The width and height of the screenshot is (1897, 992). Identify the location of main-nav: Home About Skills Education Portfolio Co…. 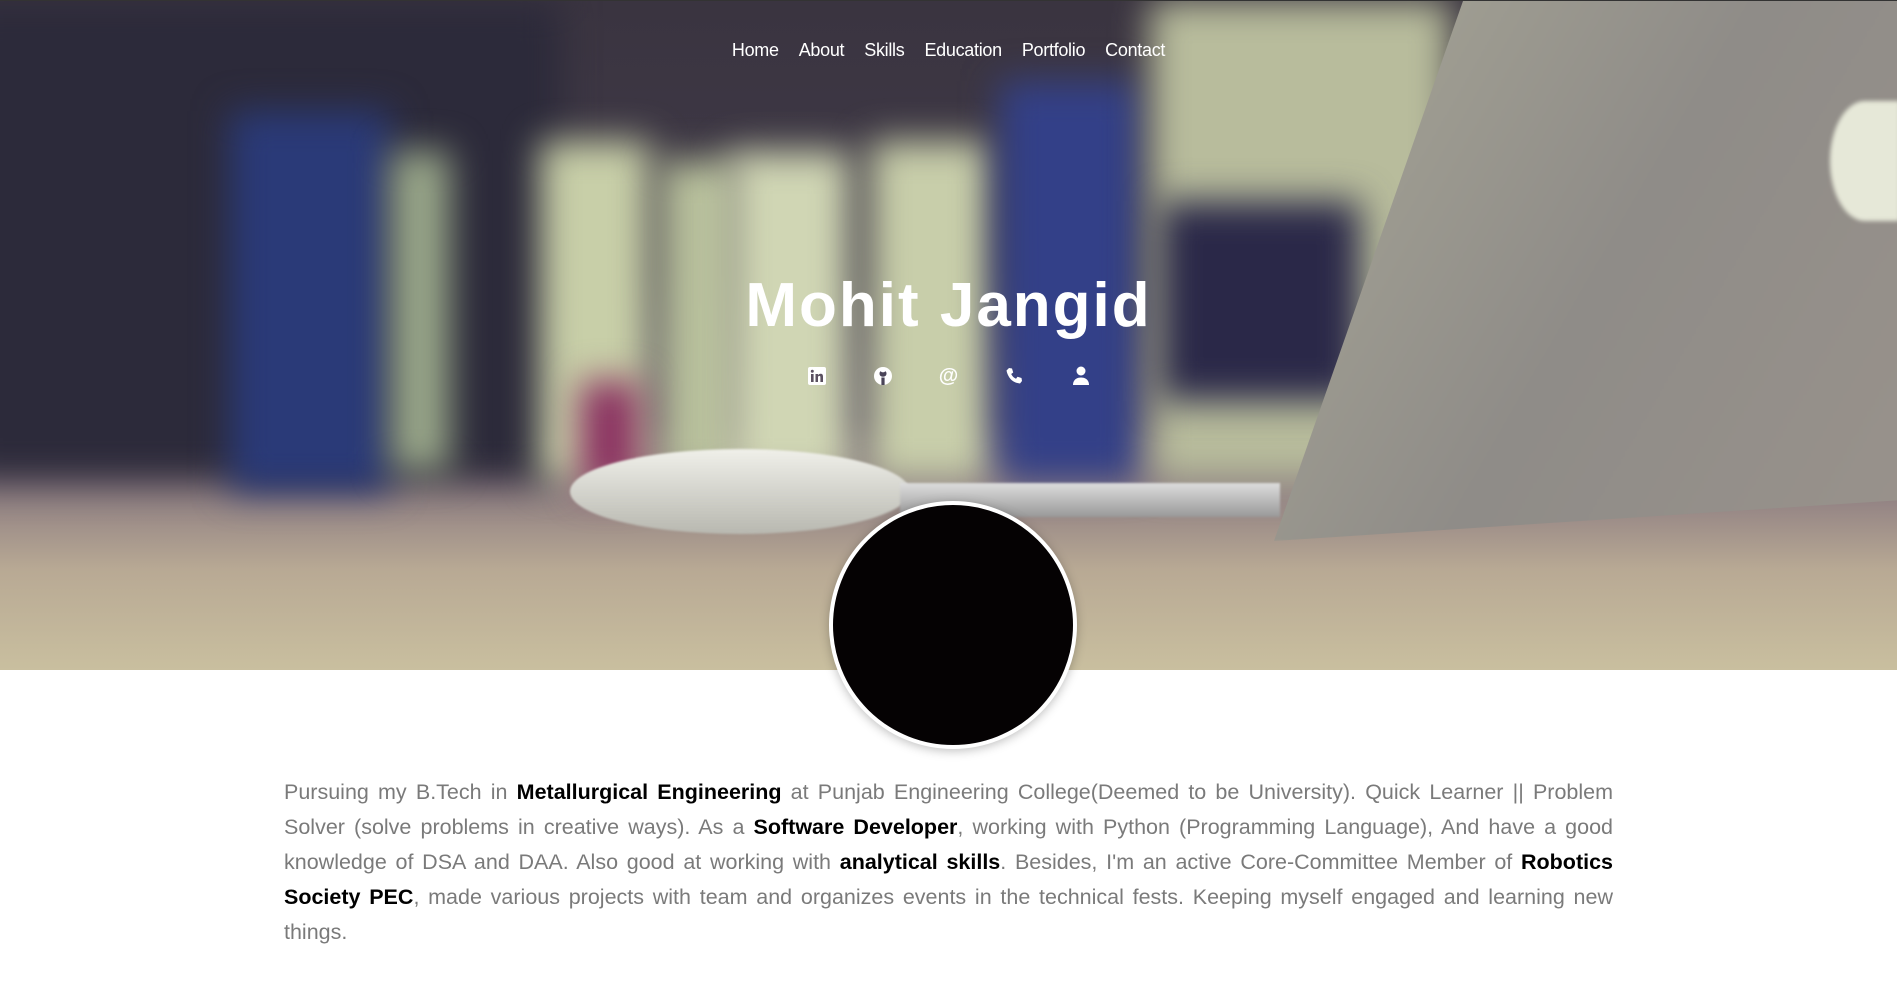
(948, 50).